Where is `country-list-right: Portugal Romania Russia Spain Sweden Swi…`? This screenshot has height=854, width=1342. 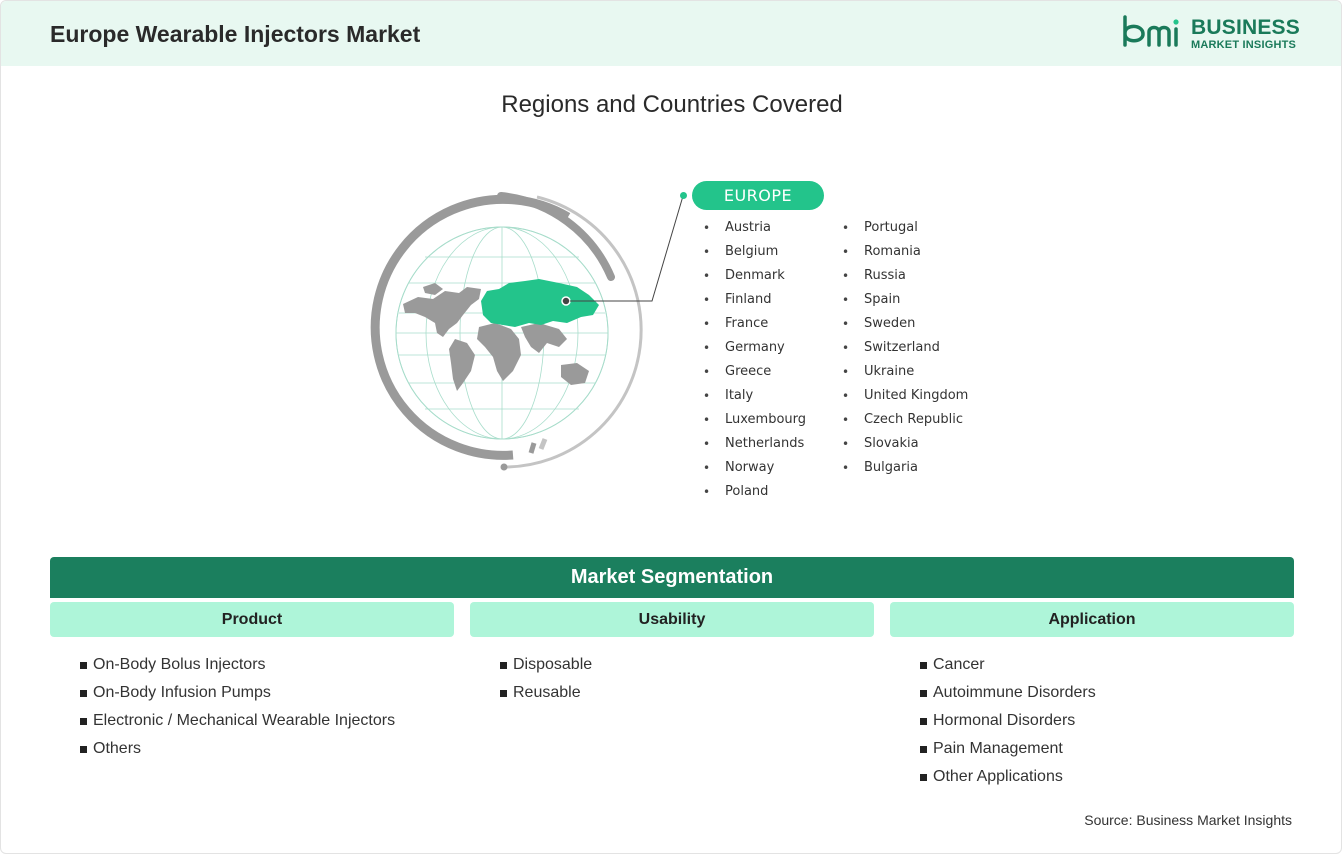
country-list-right: Portugal Romania Russia Spain Sweden Swi… is located at coordinates (904, 352).